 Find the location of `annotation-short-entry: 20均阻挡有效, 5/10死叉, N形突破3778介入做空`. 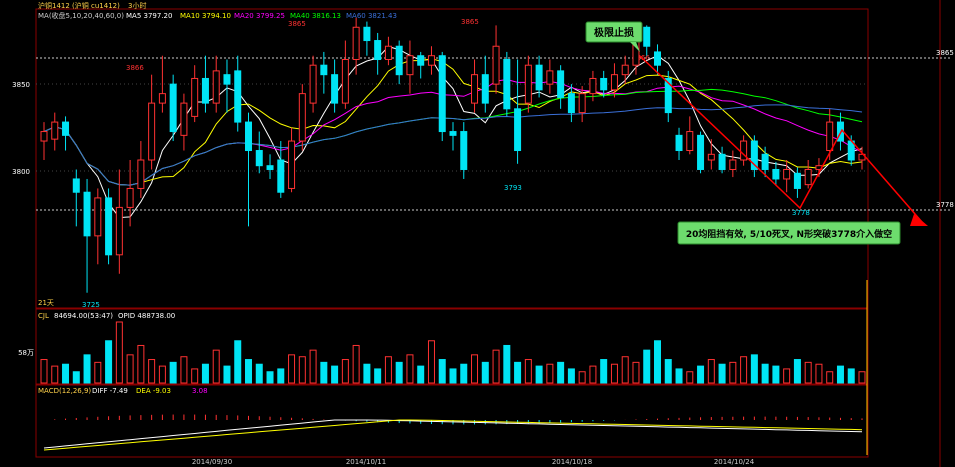

annotation-short-entry: 20均阻挡有效, 5/10死叉, N形突破3778介入做空 is located at coordinates (789, 233).